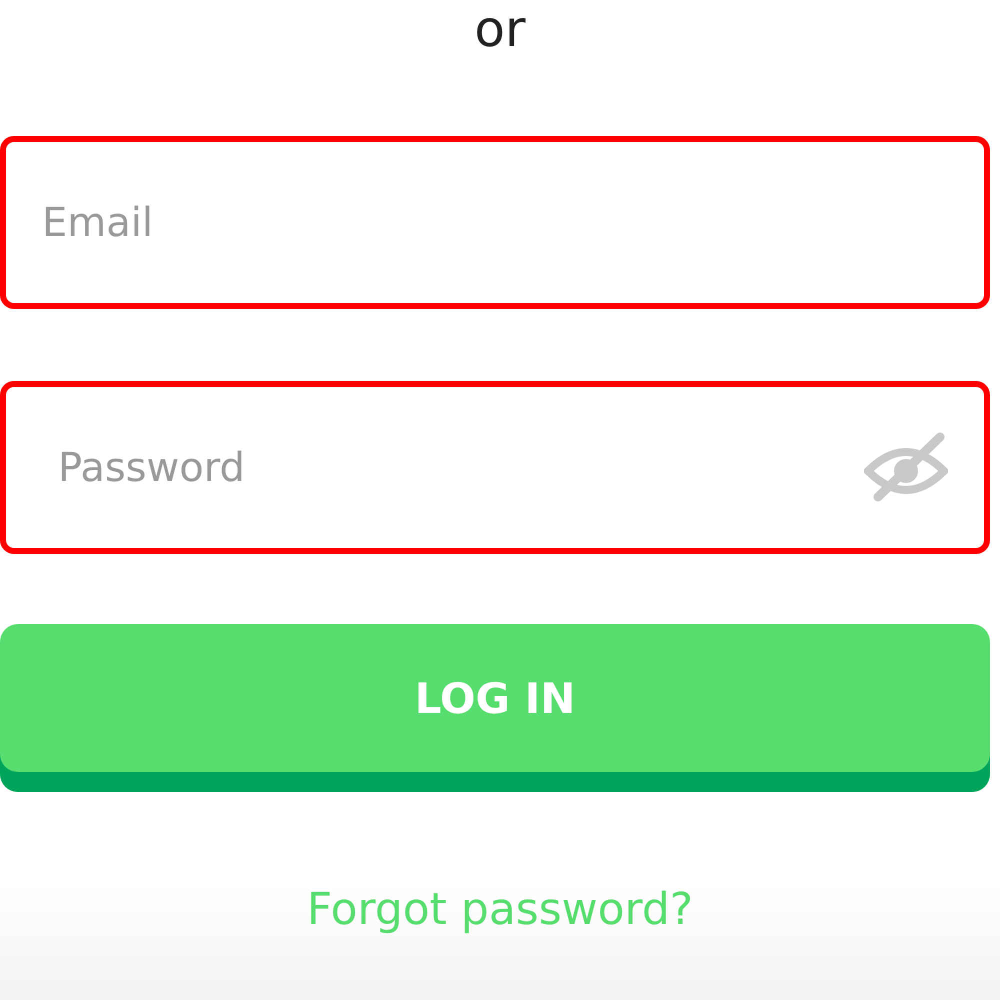 This screenshot has width=1000, height=1000. Describe the element at coordinates (906, 467) in the screenshot. I see `eye-slash-icon` at that location.